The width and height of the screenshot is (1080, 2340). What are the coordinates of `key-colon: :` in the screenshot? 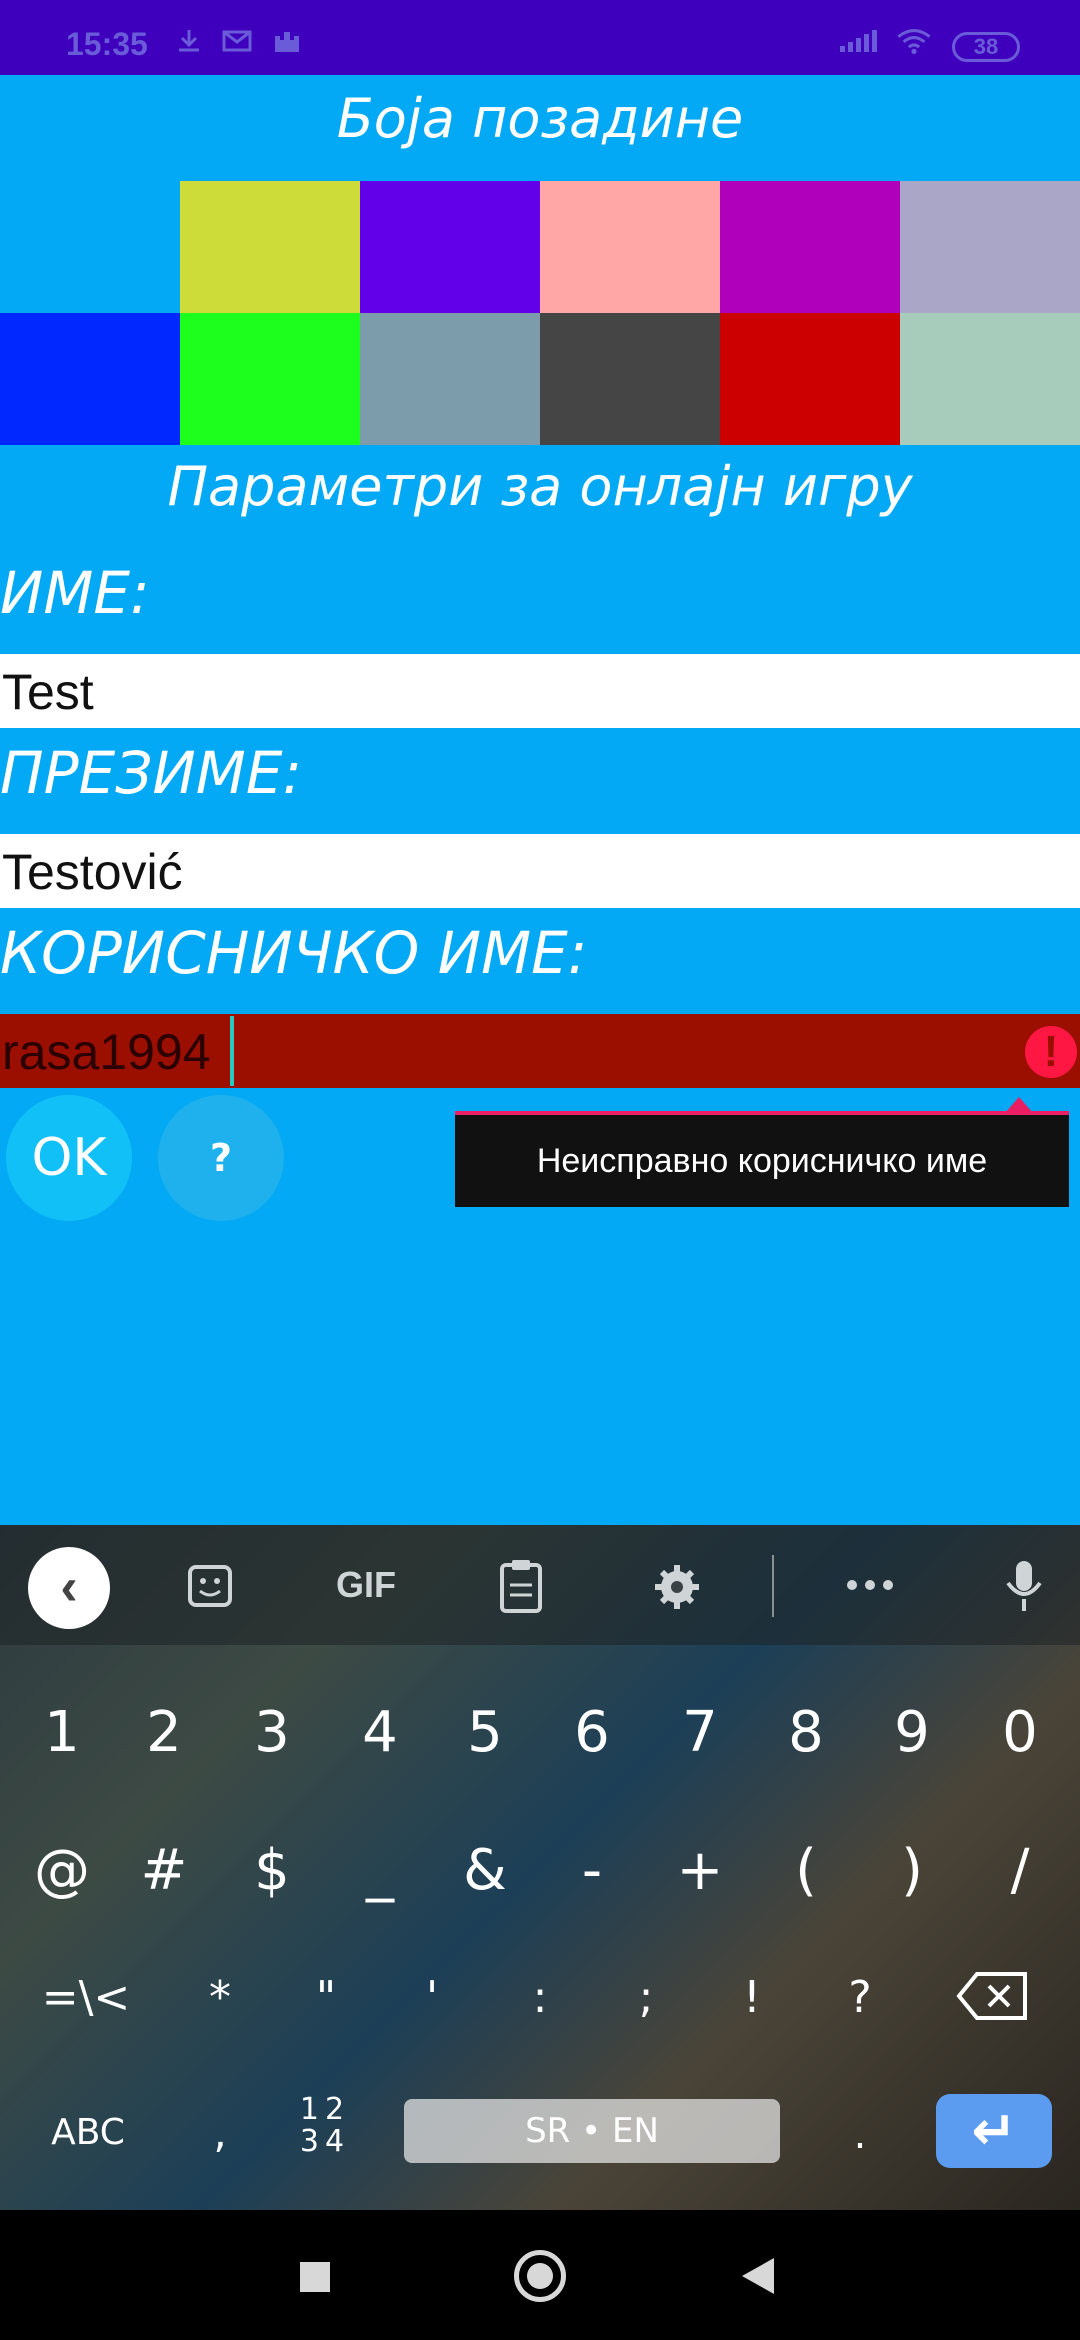 It's located at (540, 1997).